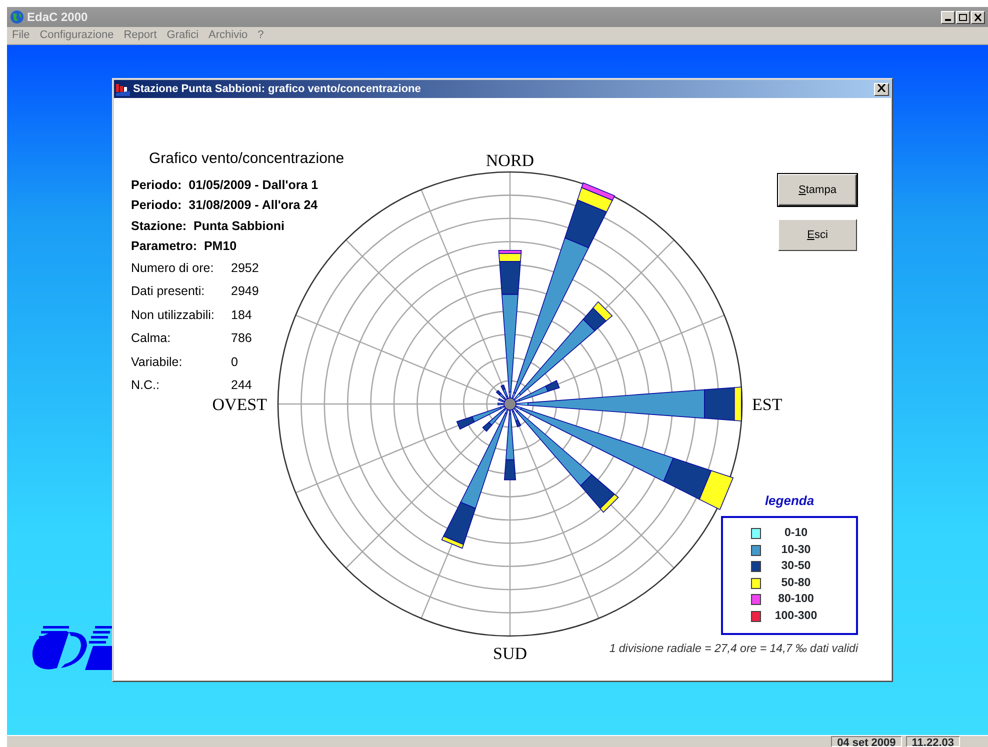  What do you see at coordinates (173, 268) in the screenshot?
I see `stat-label: Numero di ore:` at bounding box center [173, 268].